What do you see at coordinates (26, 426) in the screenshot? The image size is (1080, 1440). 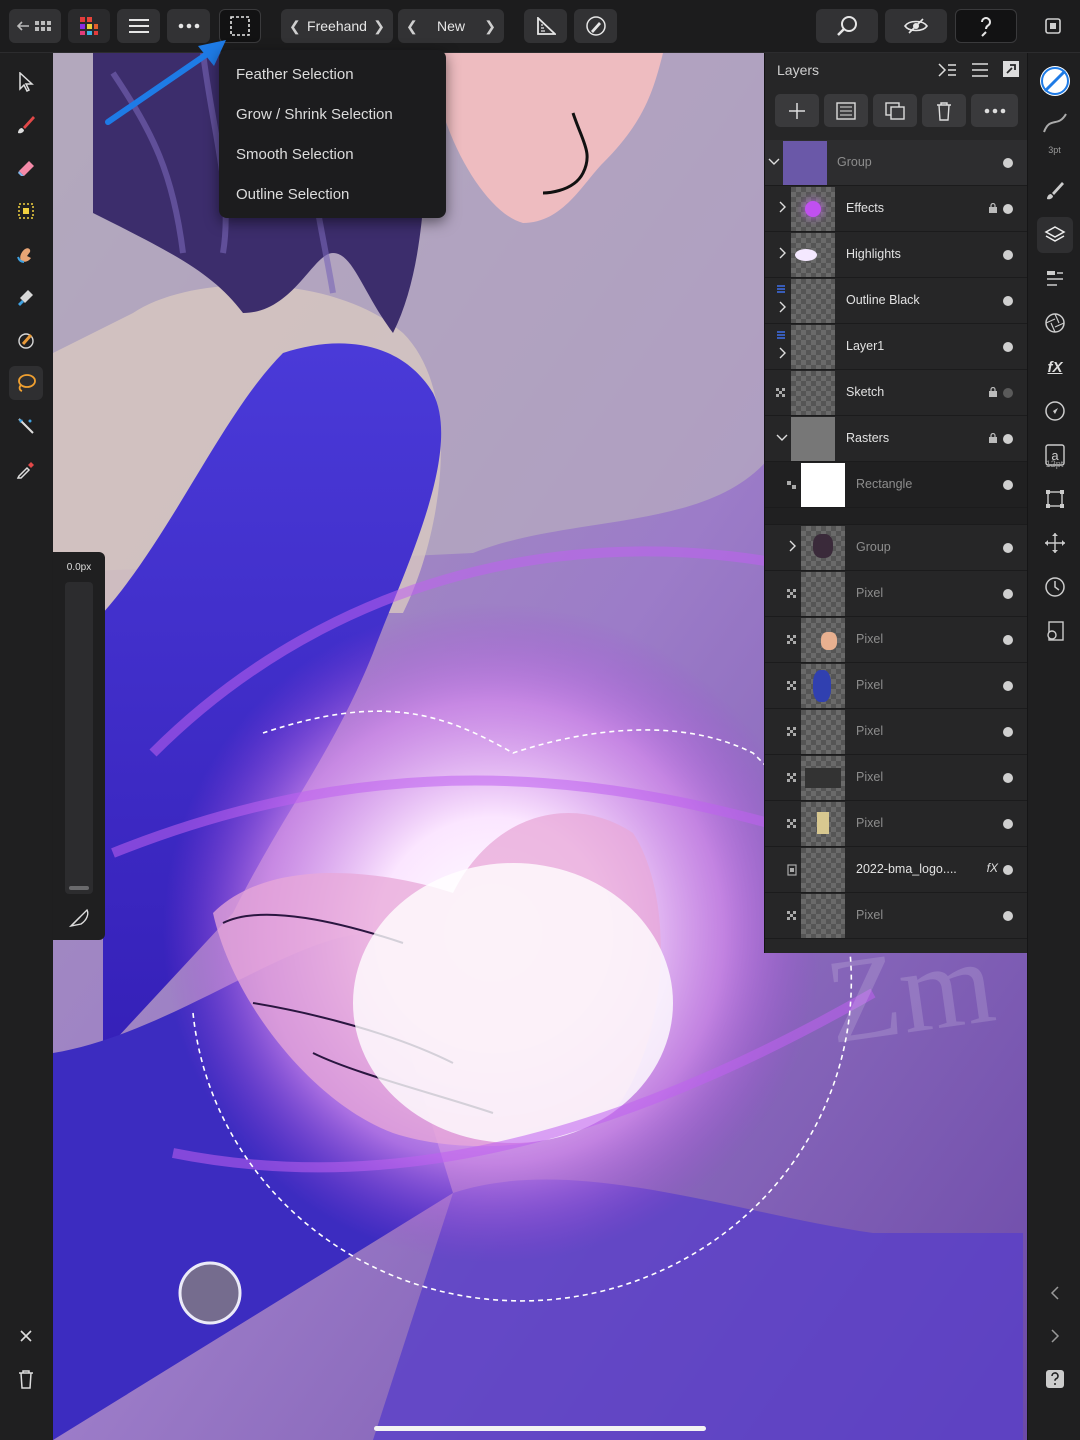 I see `selection-brush-tool` at bounding box center [26, 426].